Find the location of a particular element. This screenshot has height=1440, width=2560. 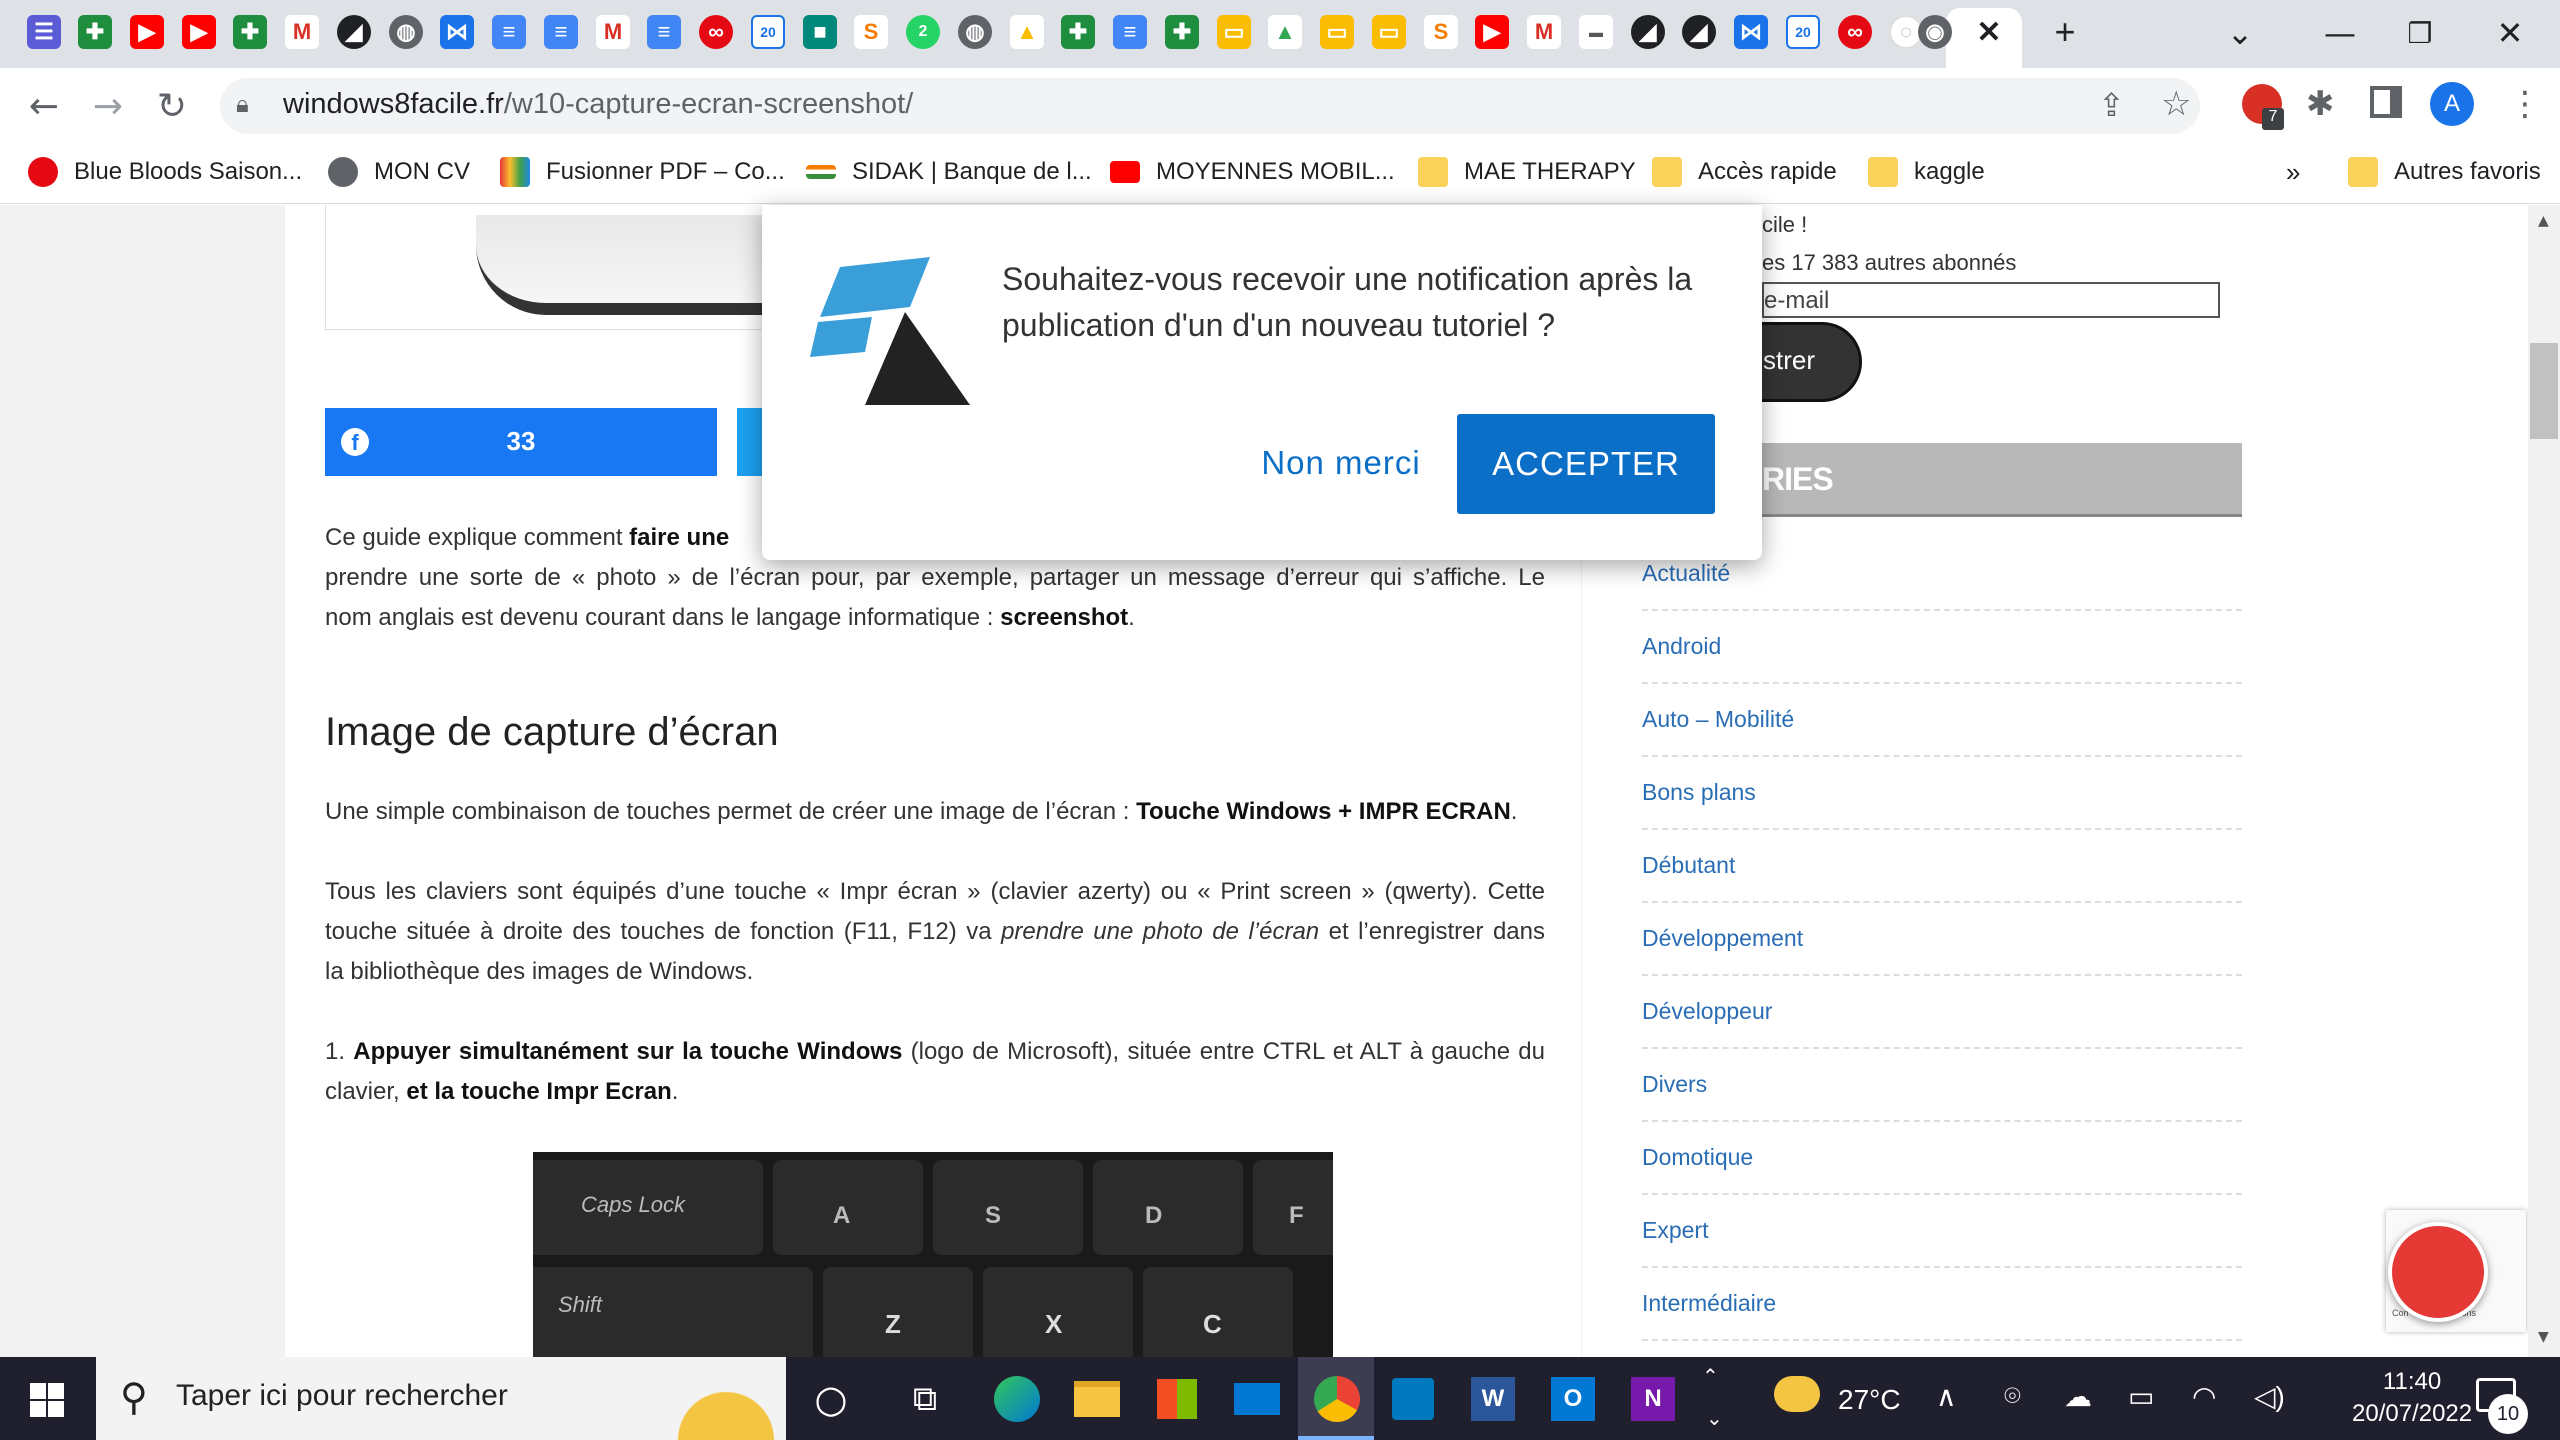

category-link: Expert is located at coordinates (1675, 1230).